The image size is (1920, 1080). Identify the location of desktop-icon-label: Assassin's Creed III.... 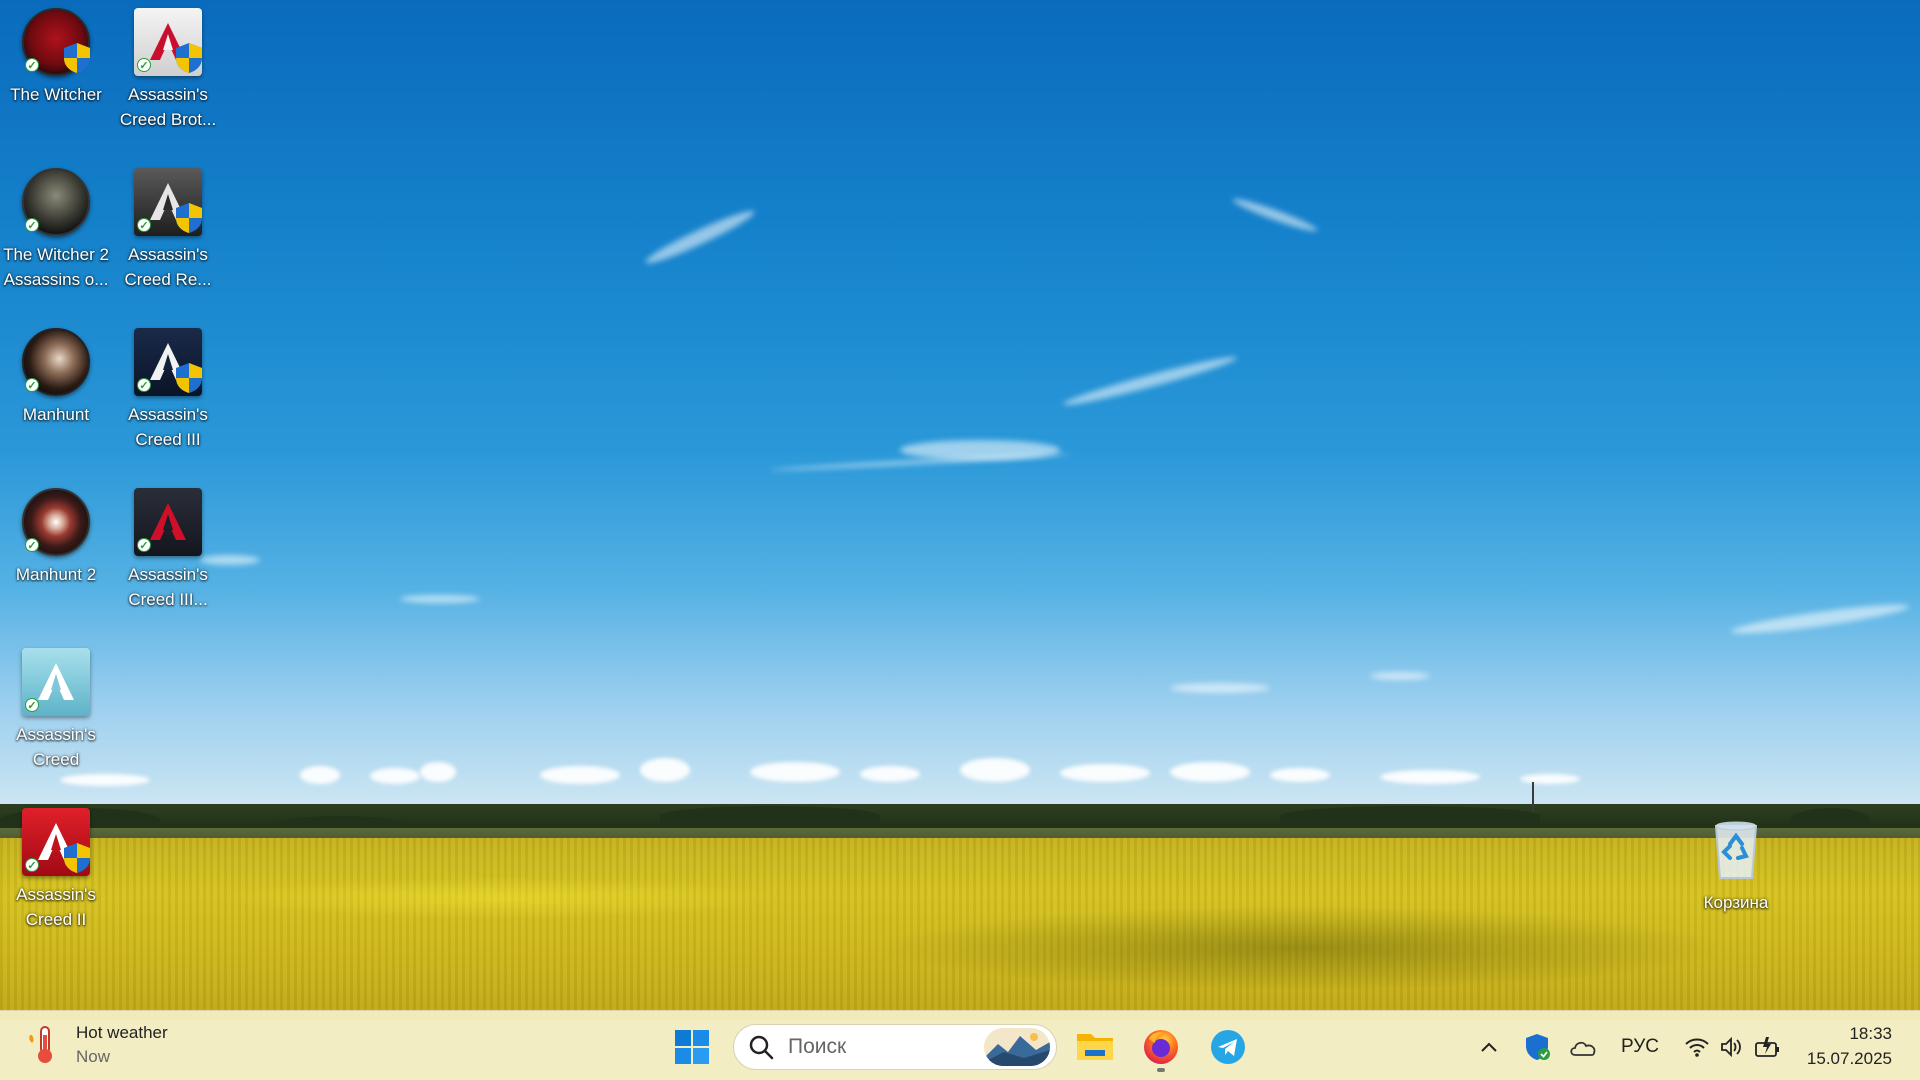
(168, 587).